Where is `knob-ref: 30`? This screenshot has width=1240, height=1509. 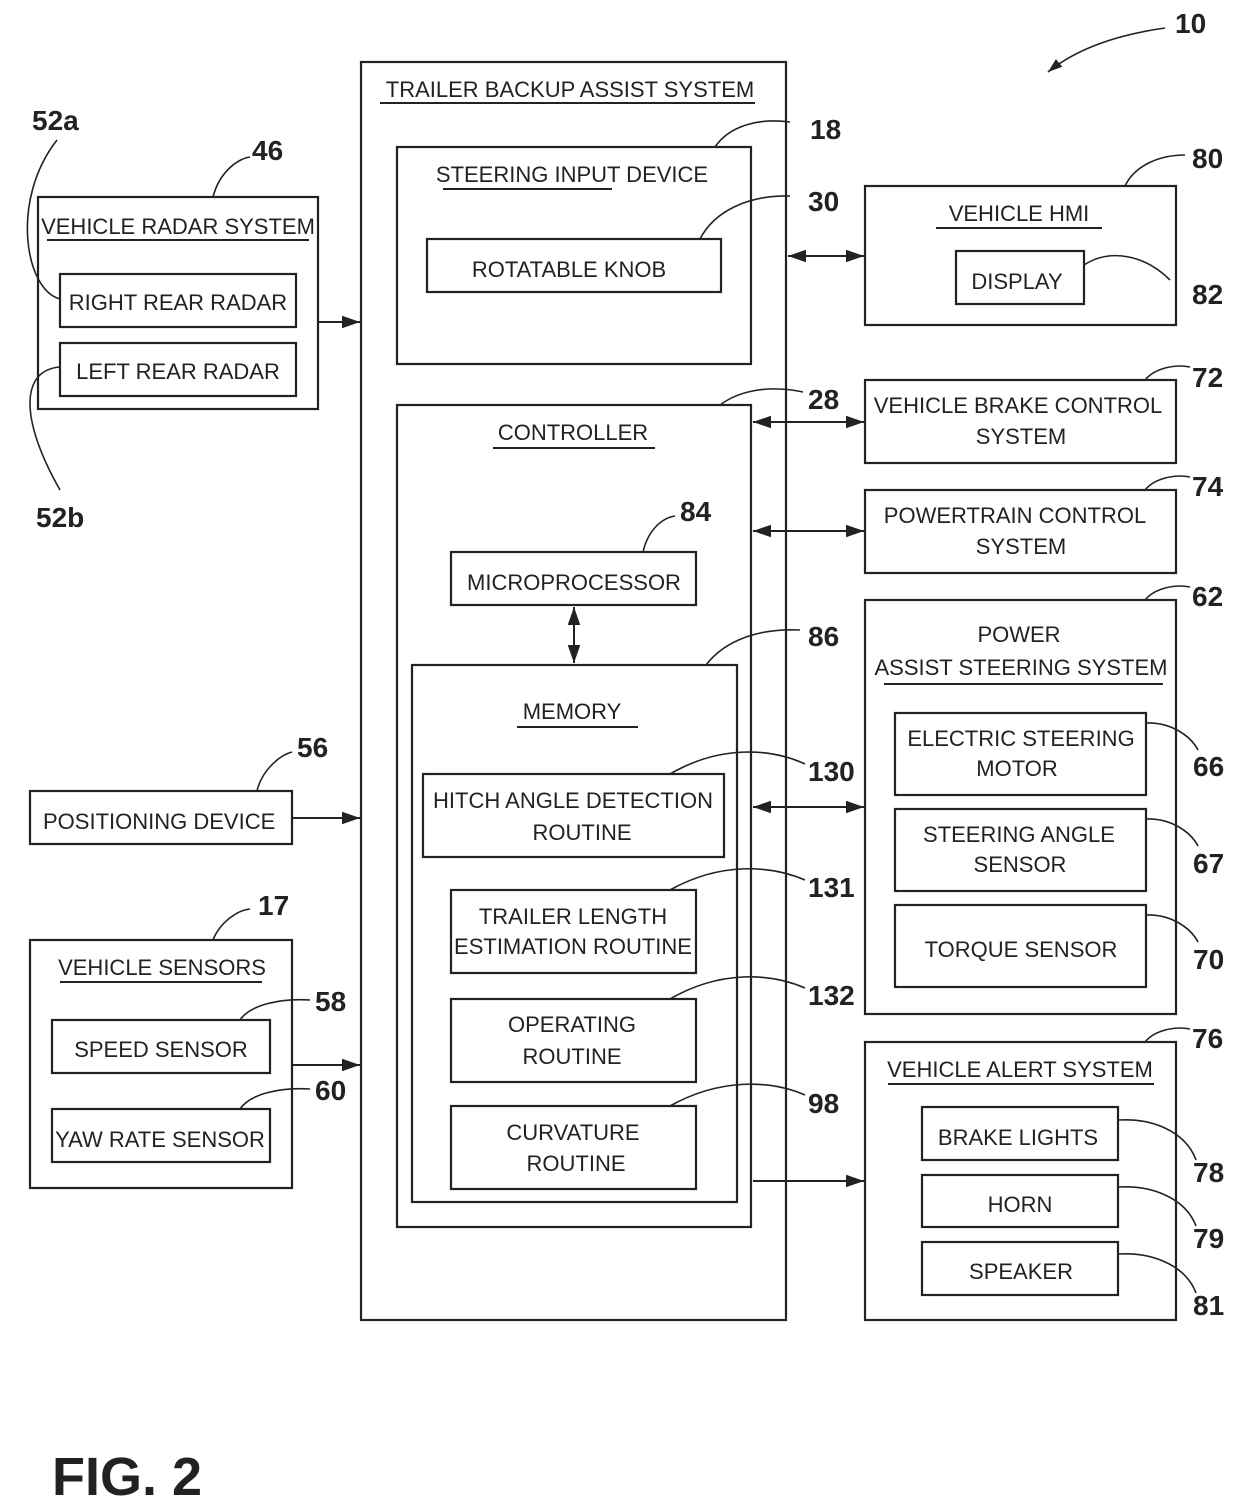 knob-ref: 30 is located at coordinates (823, 201).